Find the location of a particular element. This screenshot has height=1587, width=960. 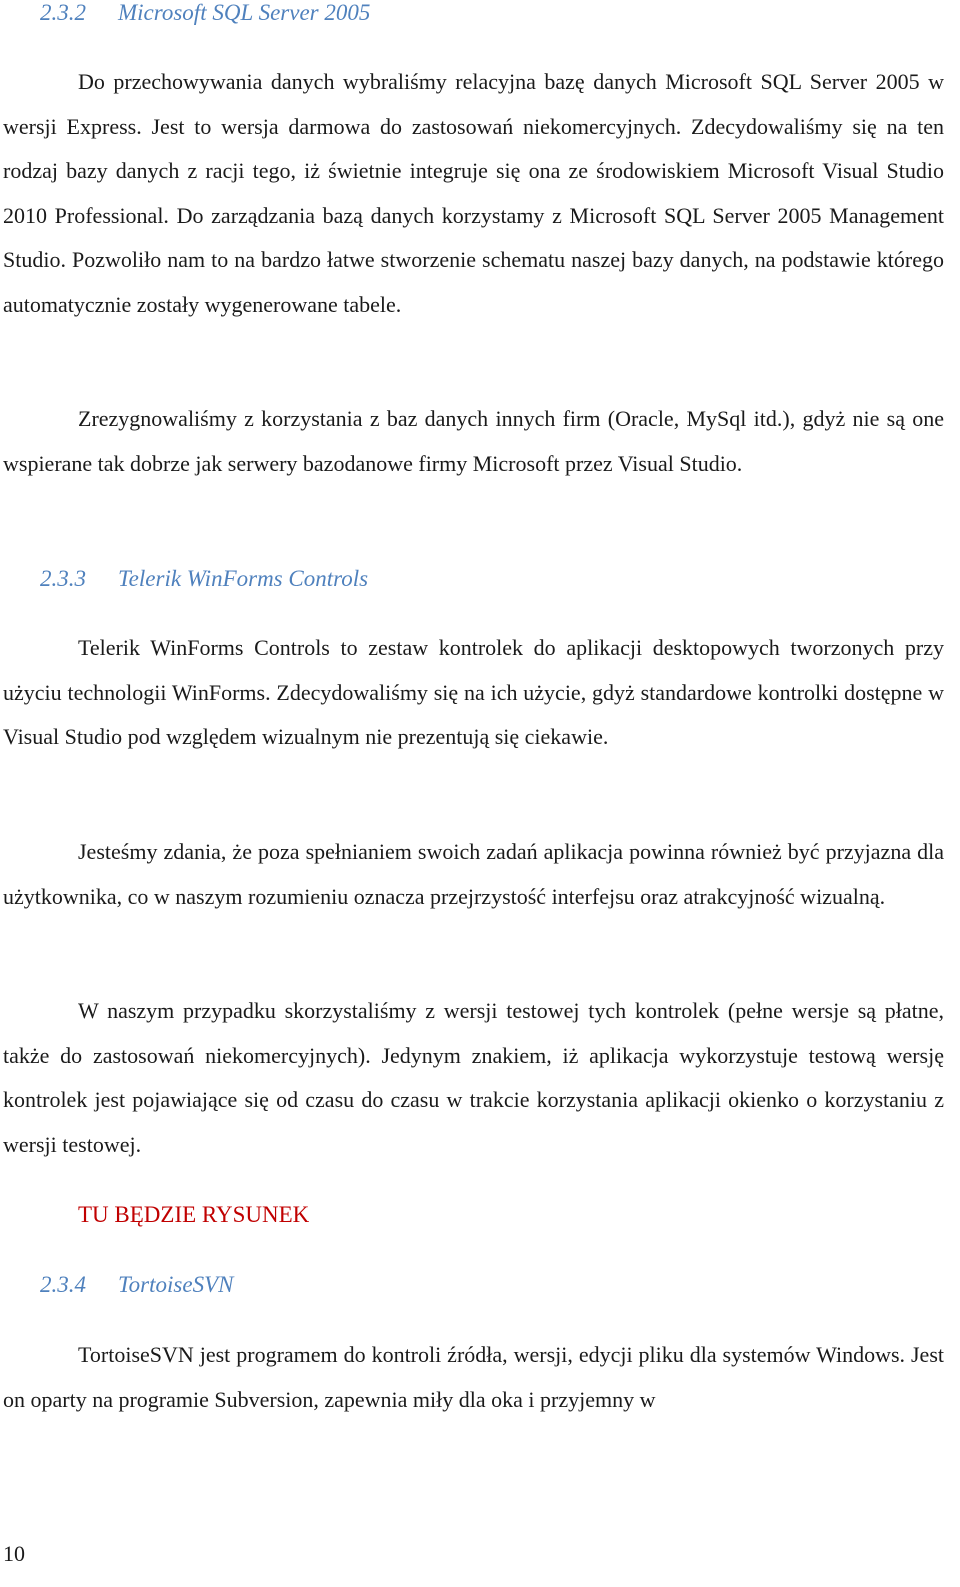

section-heading-2-3-2: 2.3.2 Microsoft SQL Server 2005 is located at coordinates (205, 13).